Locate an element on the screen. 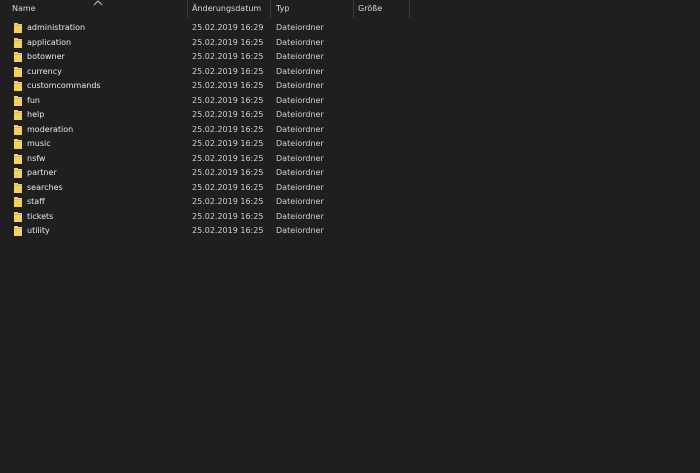  file-name: application is located at coordinates (49, 42).